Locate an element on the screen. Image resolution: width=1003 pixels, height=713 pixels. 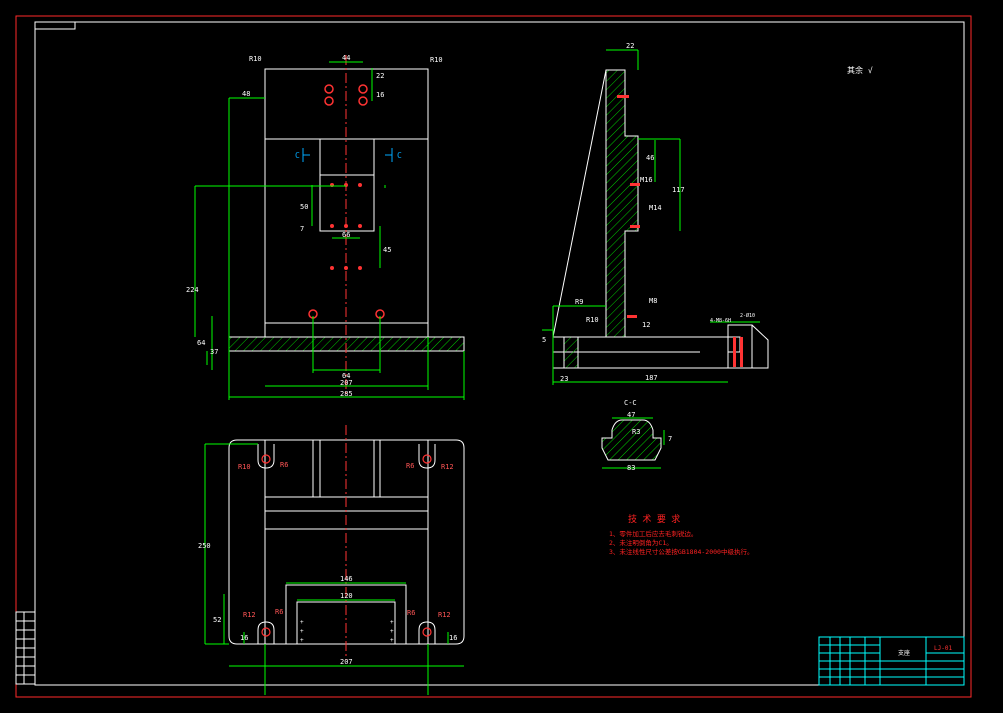
dim-2phi10: 2-Ø10 is located at coordinates (747, 315).